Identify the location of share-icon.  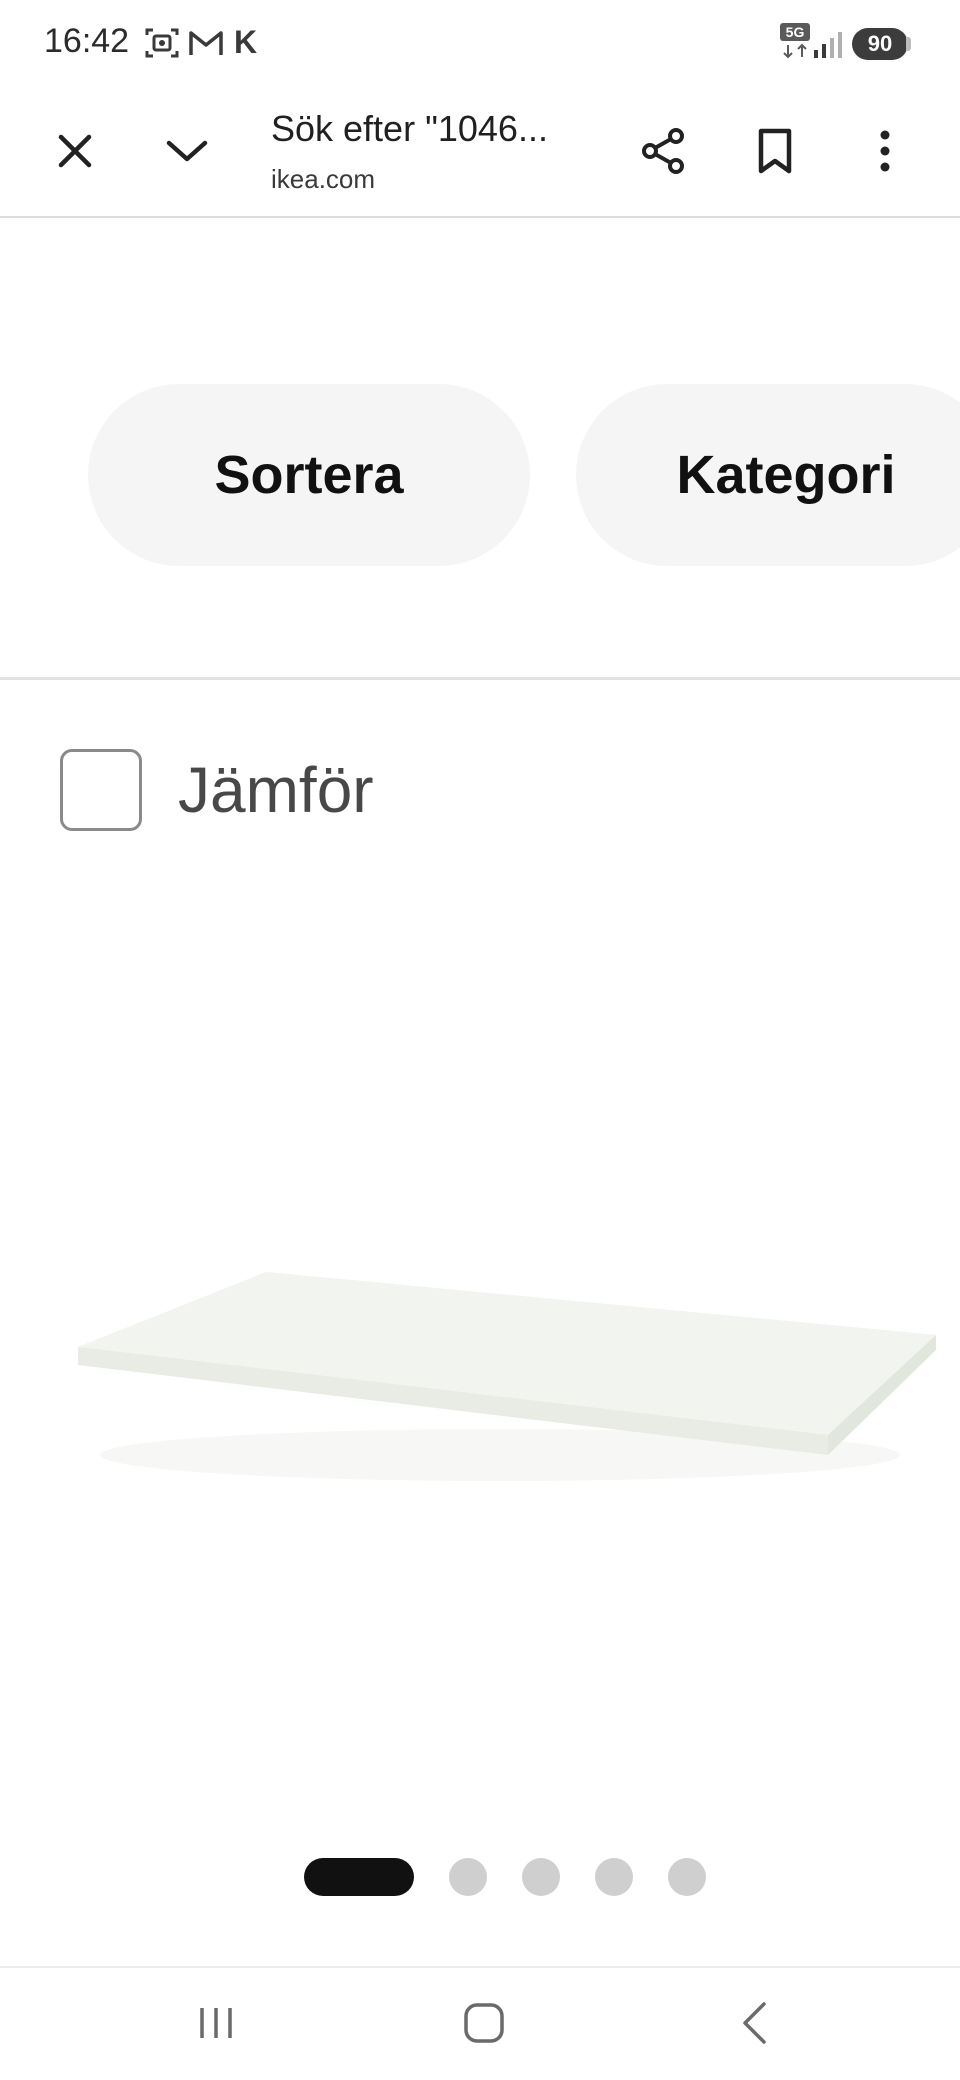
(663, 153).